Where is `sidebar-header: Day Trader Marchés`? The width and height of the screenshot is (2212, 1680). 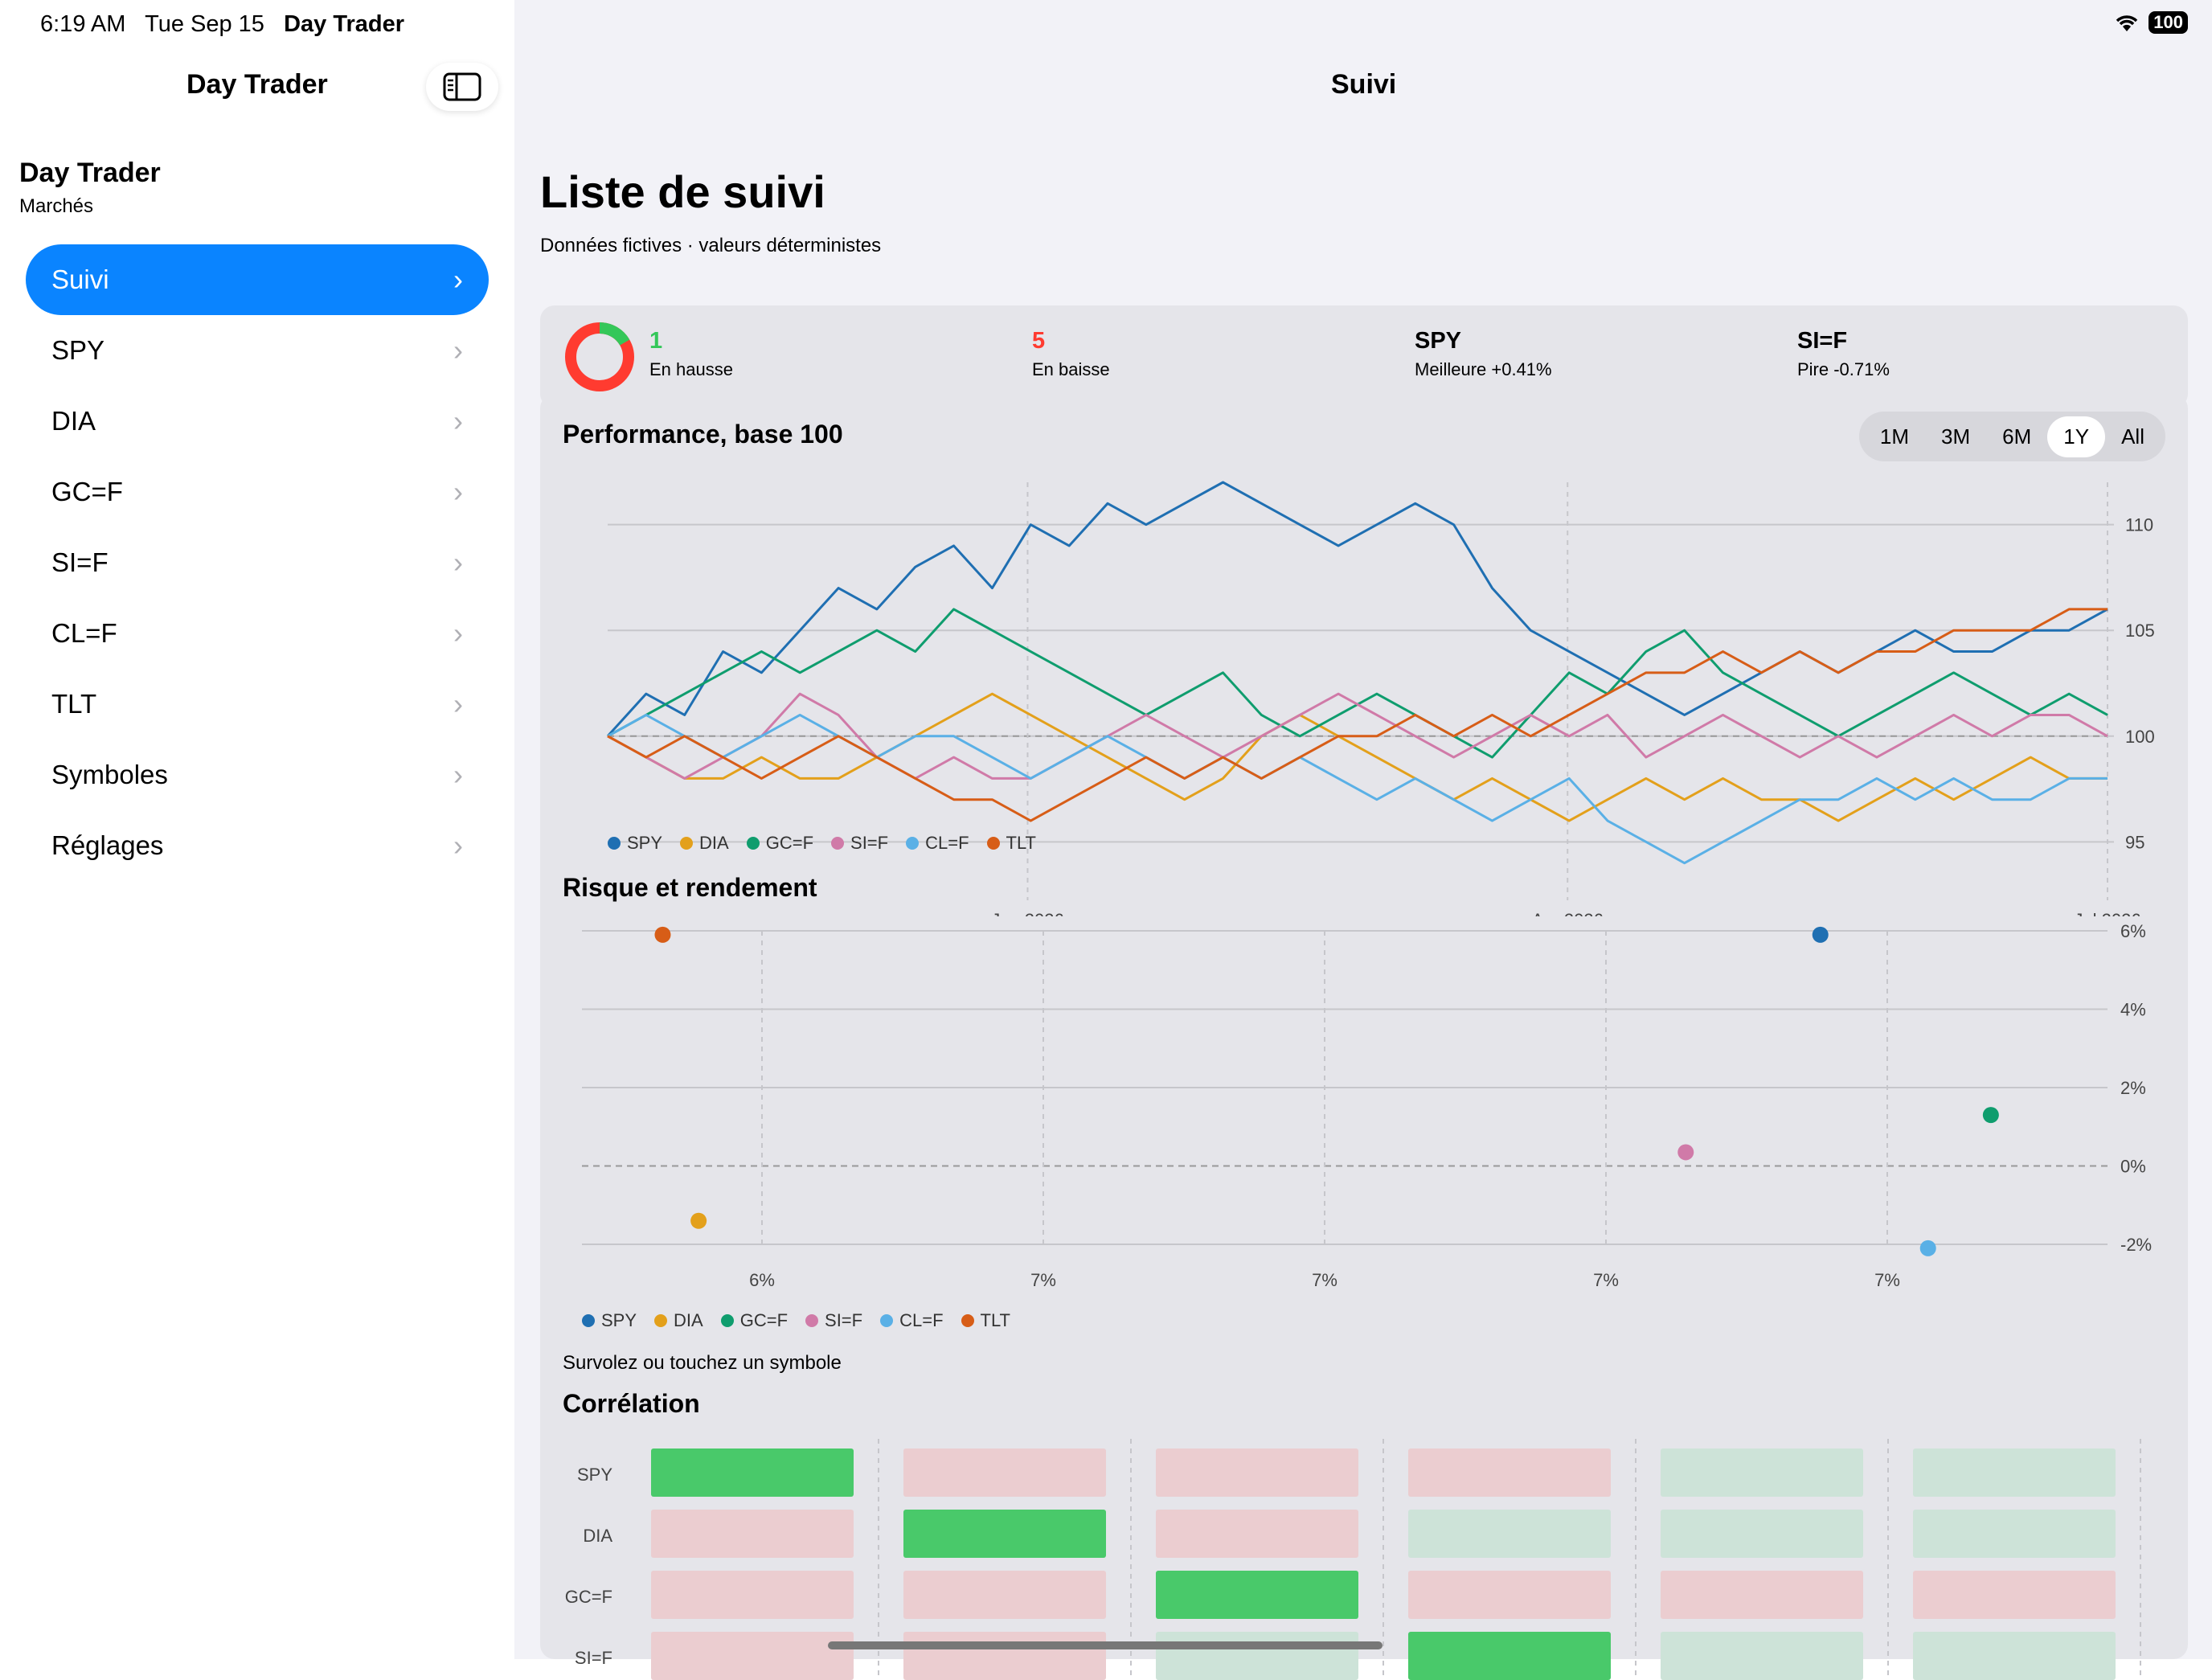 sidebar-header: Day Trader Marchés is located at coordinates (90, 188).